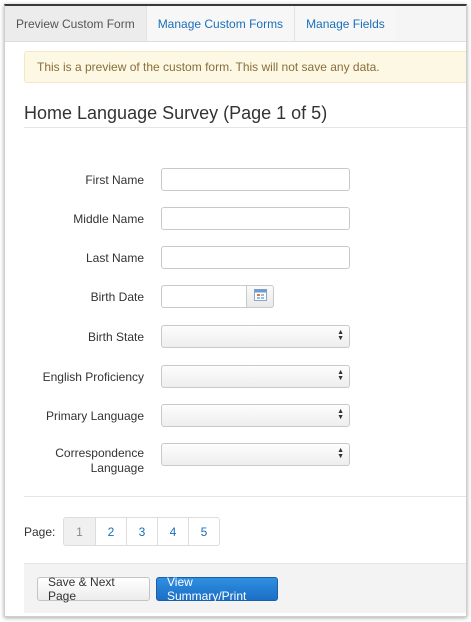  I want to click on correspondence-language-select: ▲ ▼, so click(255, 454).